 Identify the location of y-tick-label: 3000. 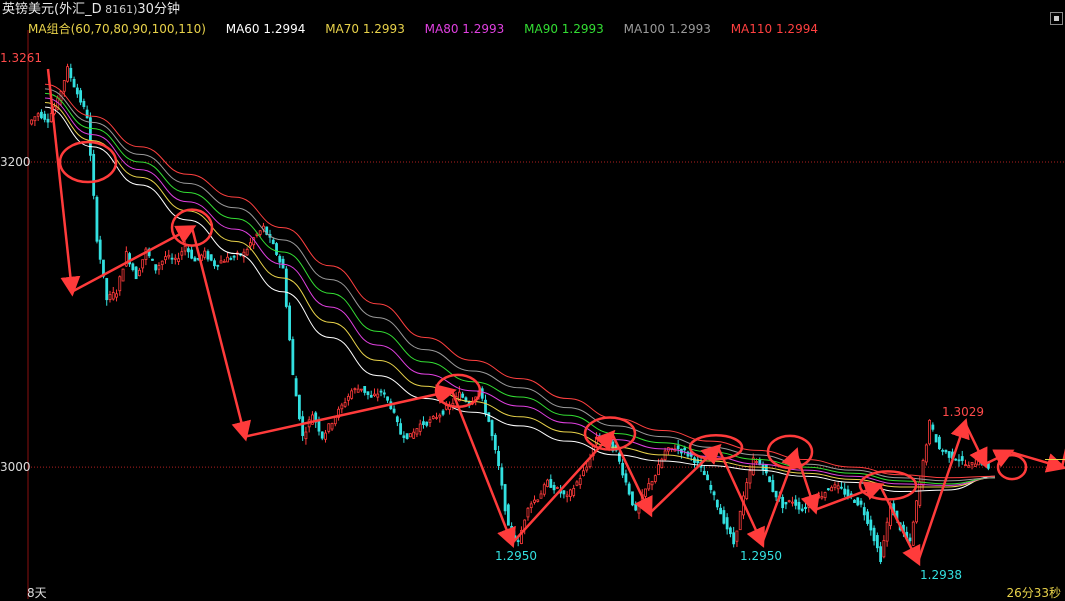
(15, 467).